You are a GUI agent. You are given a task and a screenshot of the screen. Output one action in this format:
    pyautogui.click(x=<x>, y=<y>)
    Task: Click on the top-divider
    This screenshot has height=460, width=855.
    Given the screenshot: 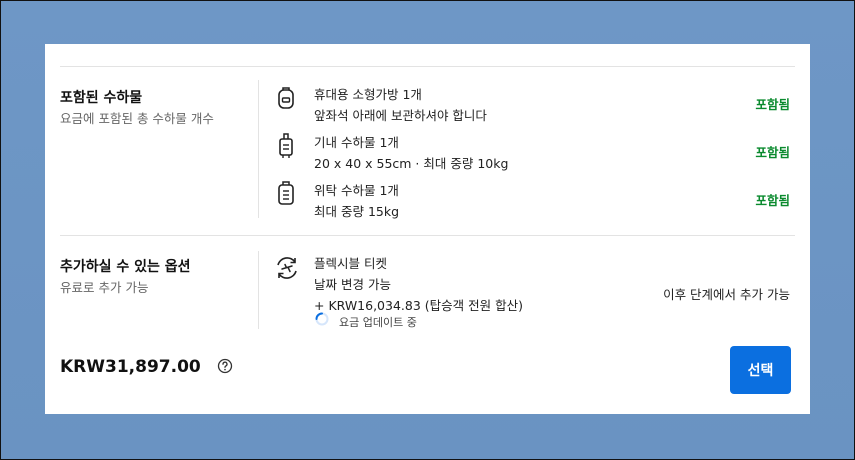 What is the action you would take?
    pyautogui.click(x=427, y=66)
    